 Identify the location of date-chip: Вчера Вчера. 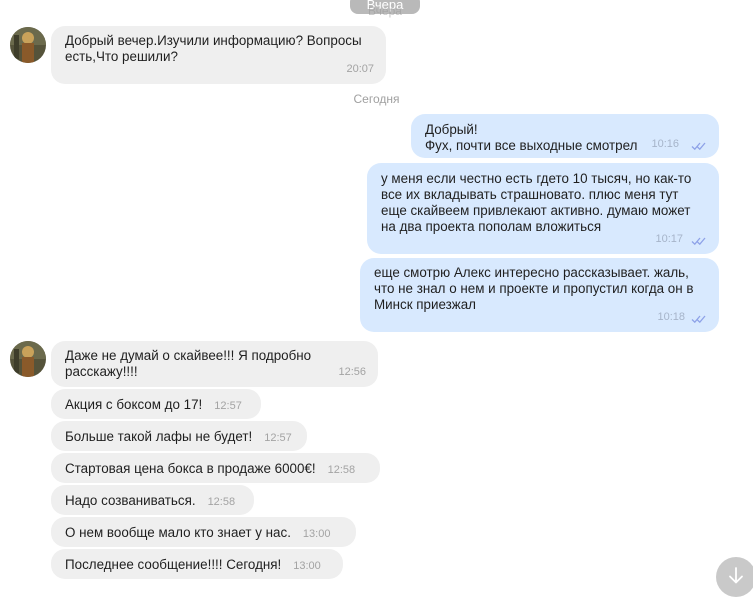
(385, 9).